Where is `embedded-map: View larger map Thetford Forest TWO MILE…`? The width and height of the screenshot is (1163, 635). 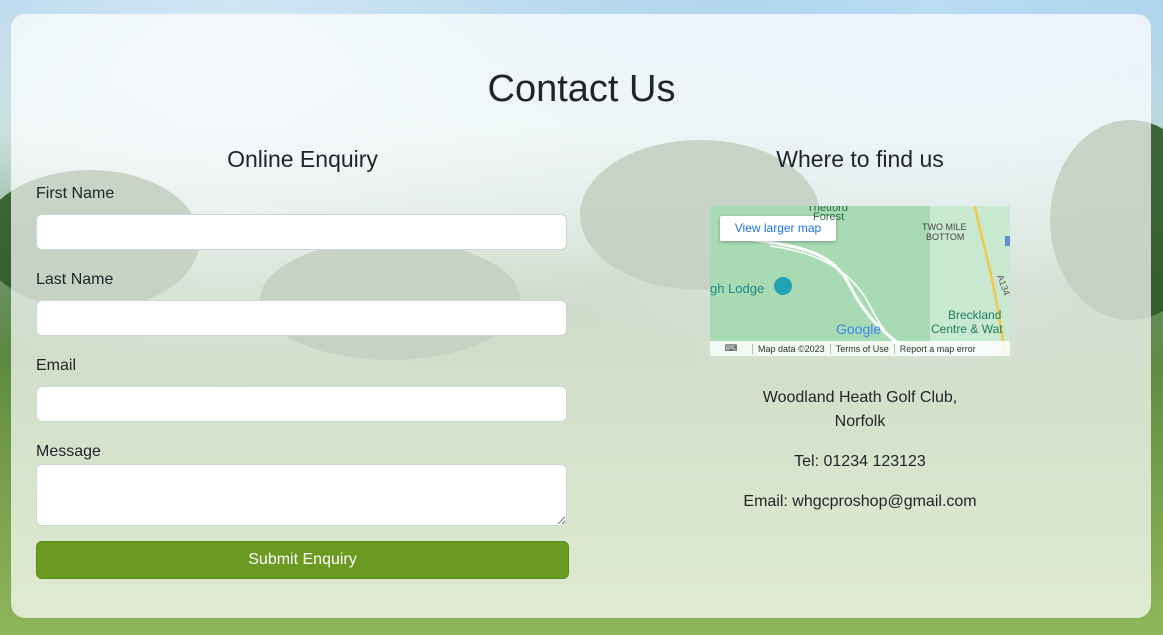 embedded-map: View larger map Thetford Forest TWO MILE… is located at coordinates (860, 281).